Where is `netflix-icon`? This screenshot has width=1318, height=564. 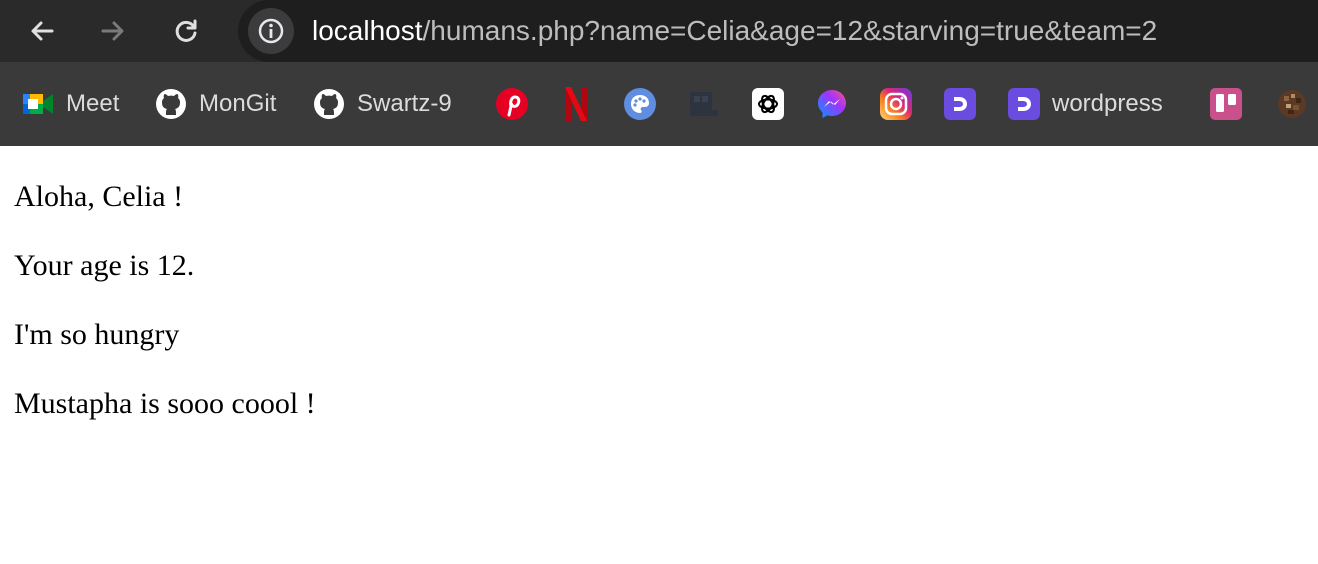 netflix-icon is located at coordinates (576, 104).